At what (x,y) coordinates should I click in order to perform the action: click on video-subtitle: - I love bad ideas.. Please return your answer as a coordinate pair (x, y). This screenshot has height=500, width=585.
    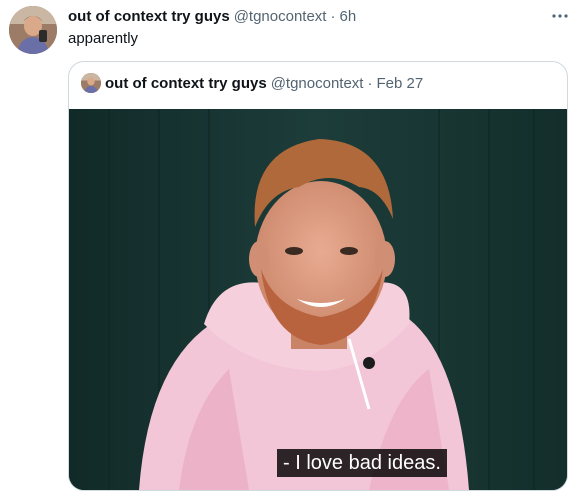
    Looking at the image, I should click on (362, 463).